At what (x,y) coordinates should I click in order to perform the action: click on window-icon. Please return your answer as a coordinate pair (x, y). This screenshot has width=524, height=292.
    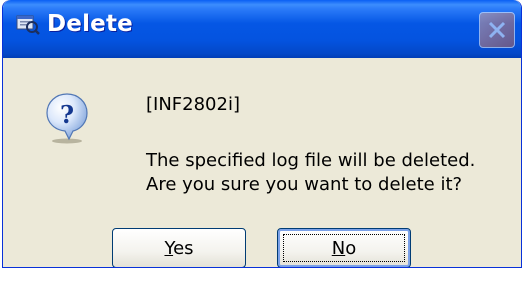
    Looking at the image, I should click on (28, 24).